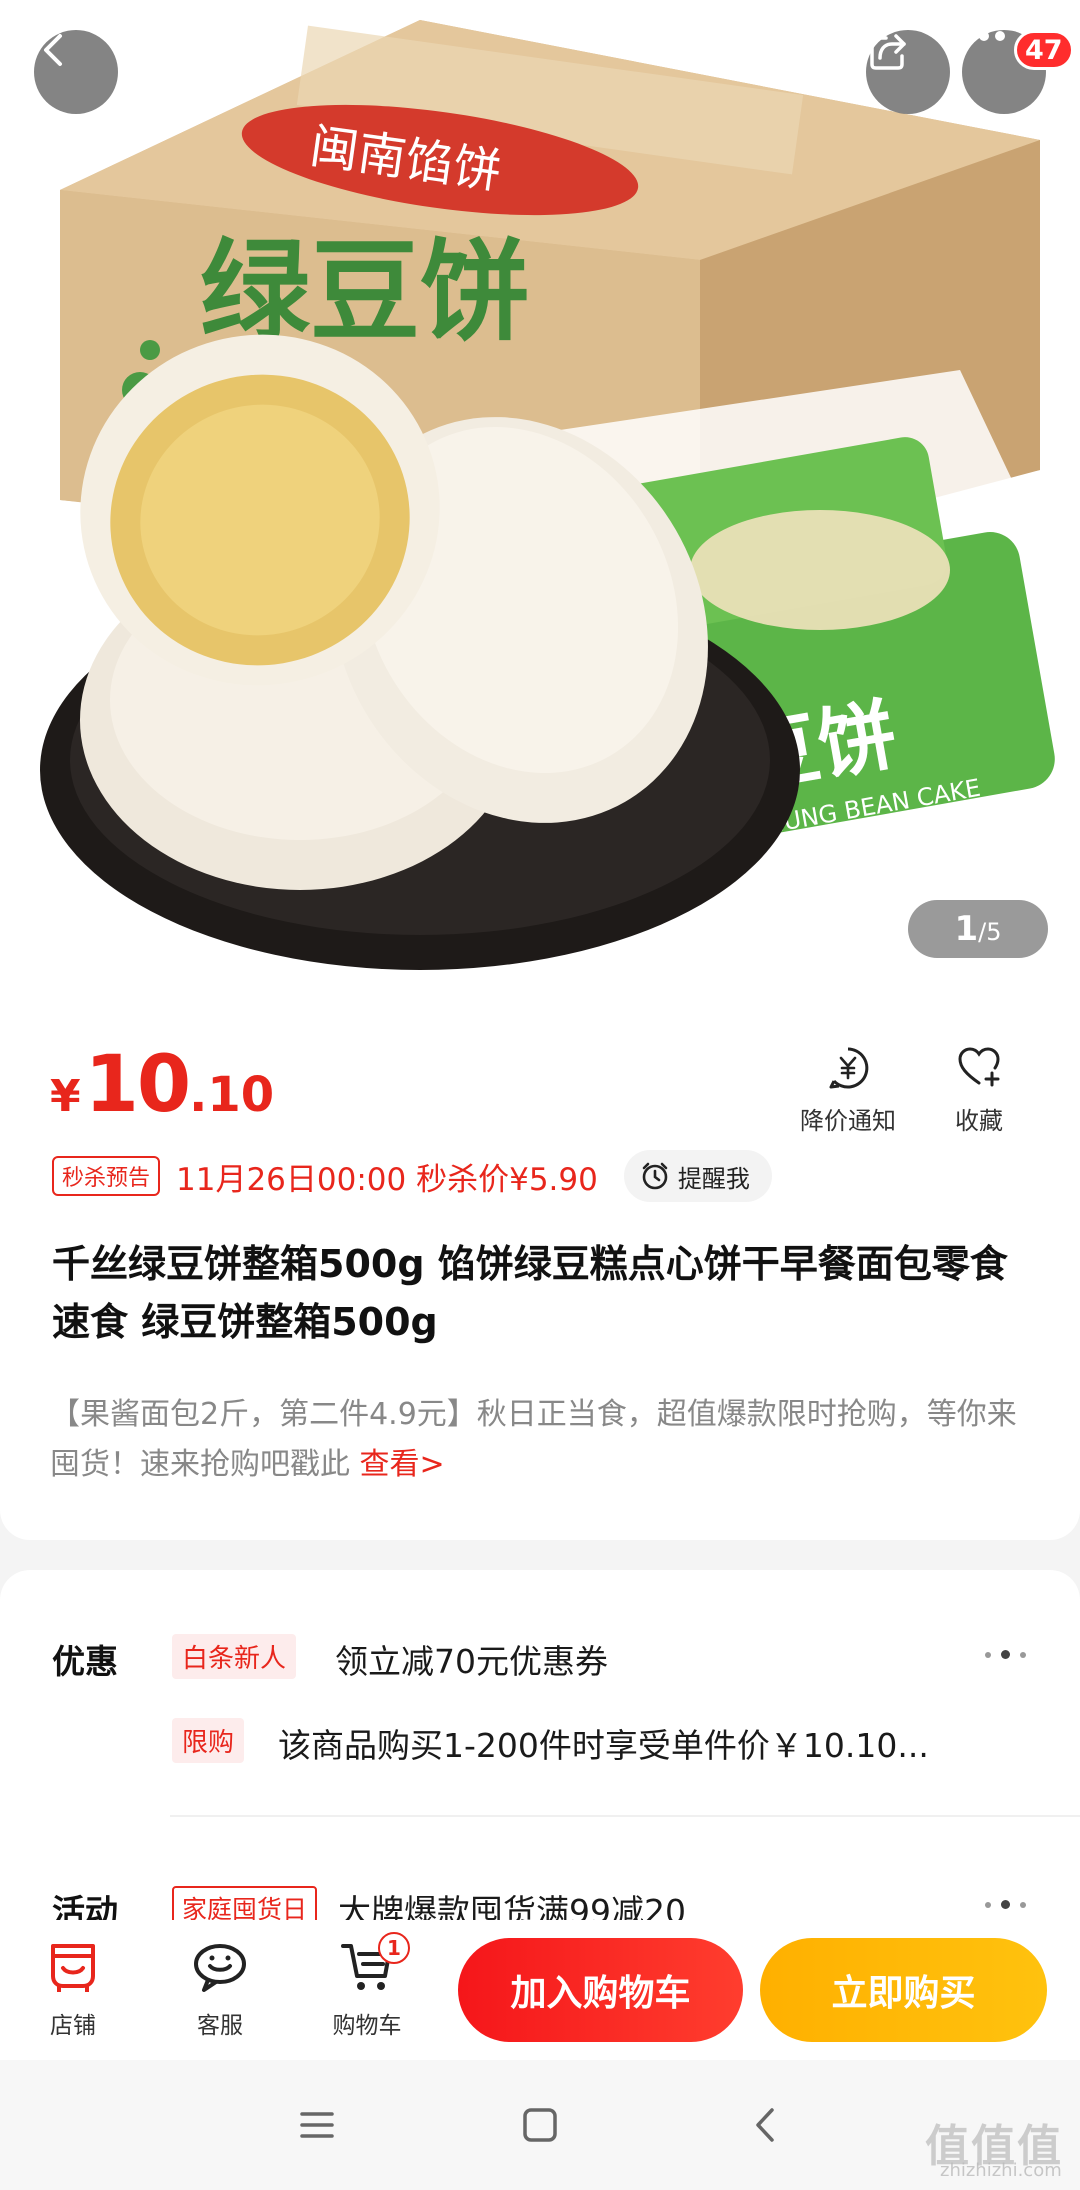  What do you see at coordinates (530, 1293) in the screenshot?
I see `product-title: 千丝绿豆饼整箱500g 馅饼绿豆糕点心饼干早餐面包零食速食 绿豆饼整箱500g` at bounding box center [530, 1293].